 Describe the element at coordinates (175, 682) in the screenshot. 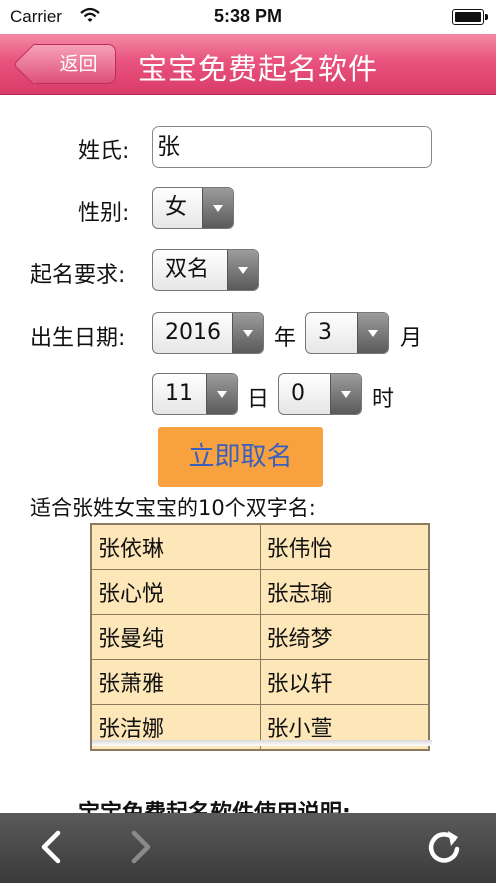

I see `name-cell: 张萧雅` at that location.